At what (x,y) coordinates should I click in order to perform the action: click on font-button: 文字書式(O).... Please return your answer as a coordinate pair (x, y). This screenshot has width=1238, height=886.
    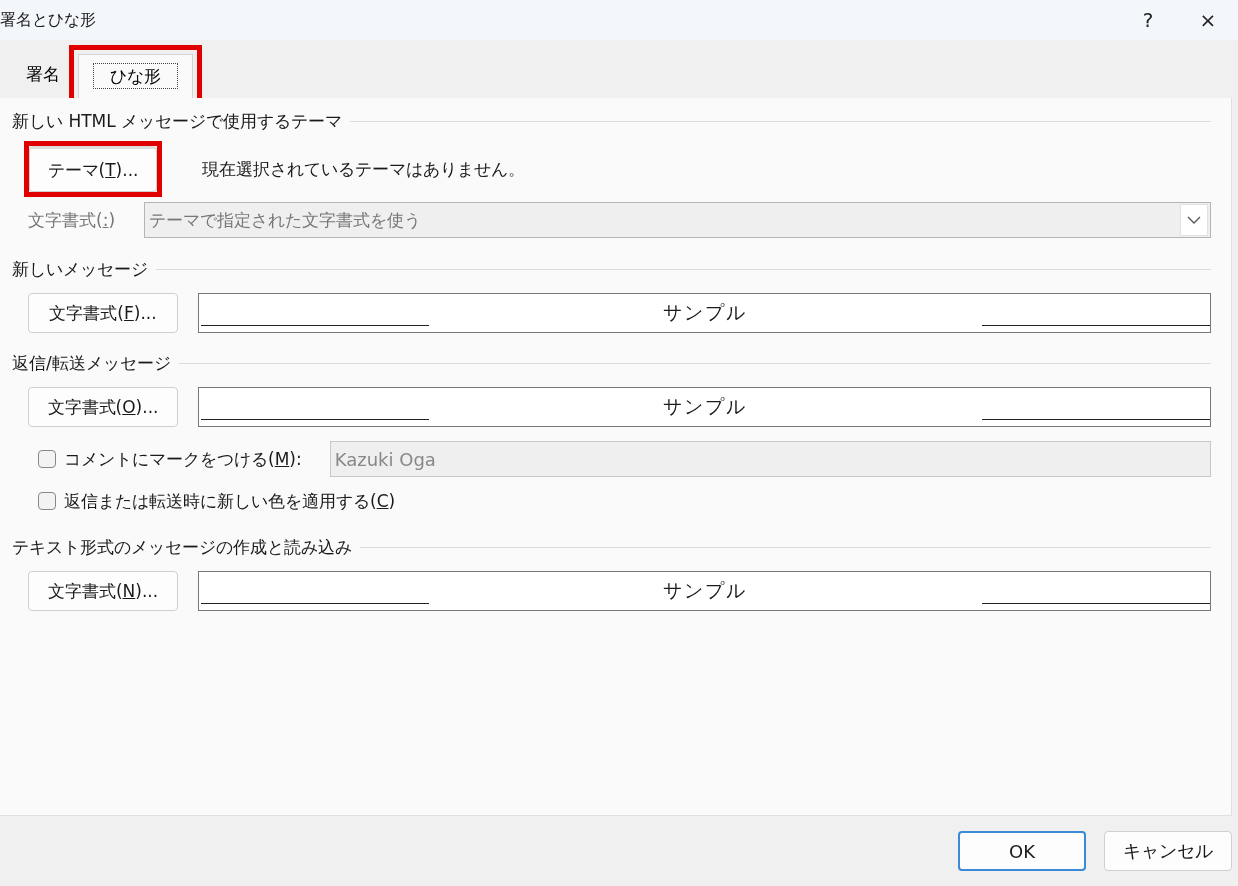
    Looking at the image, I should click on (103, 407).